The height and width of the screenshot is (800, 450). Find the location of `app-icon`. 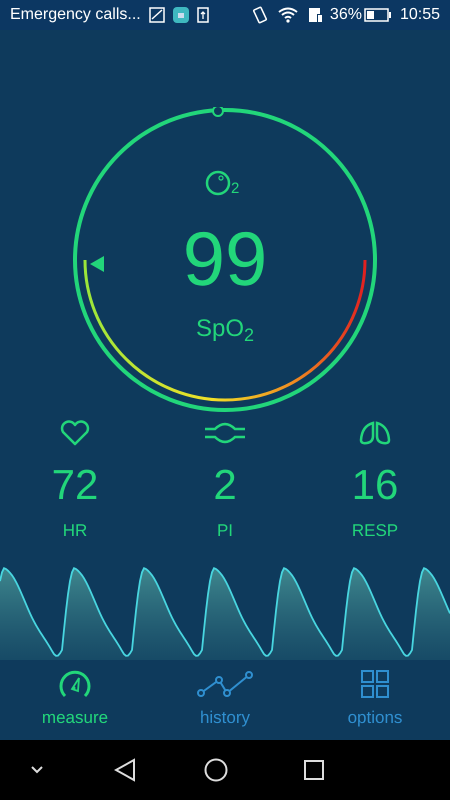

app-icon is located at coordinates (180, 15).